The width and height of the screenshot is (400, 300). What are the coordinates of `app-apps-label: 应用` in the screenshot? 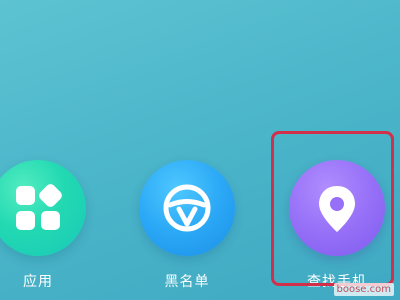 It's located at (38, 282).